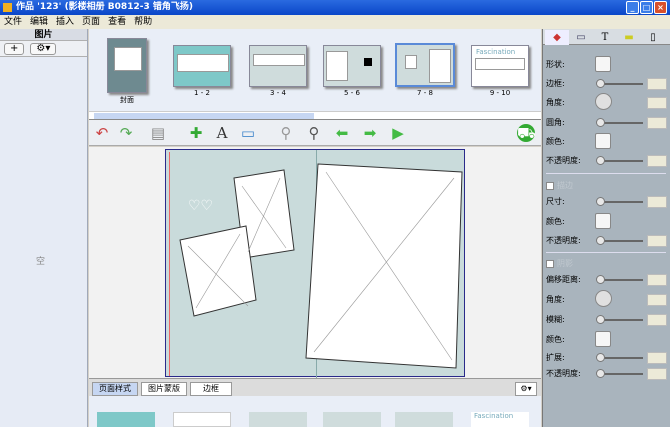 The image size is (670, 427). What do you see at coordinates (657, 123) in the screenshot?
I see `corner-input` at bounding box center [657, 123].